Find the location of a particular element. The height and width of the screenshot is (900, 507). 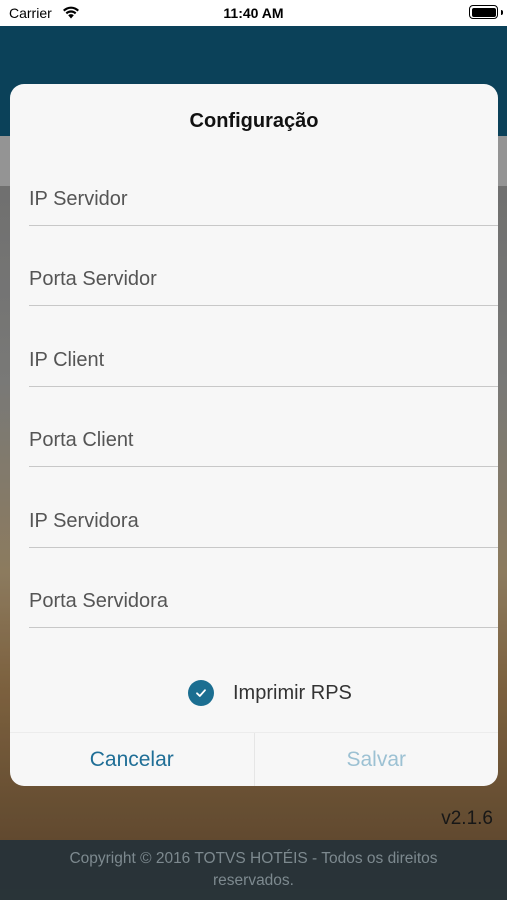

ip-client-input is located at coordinates (263, 360).